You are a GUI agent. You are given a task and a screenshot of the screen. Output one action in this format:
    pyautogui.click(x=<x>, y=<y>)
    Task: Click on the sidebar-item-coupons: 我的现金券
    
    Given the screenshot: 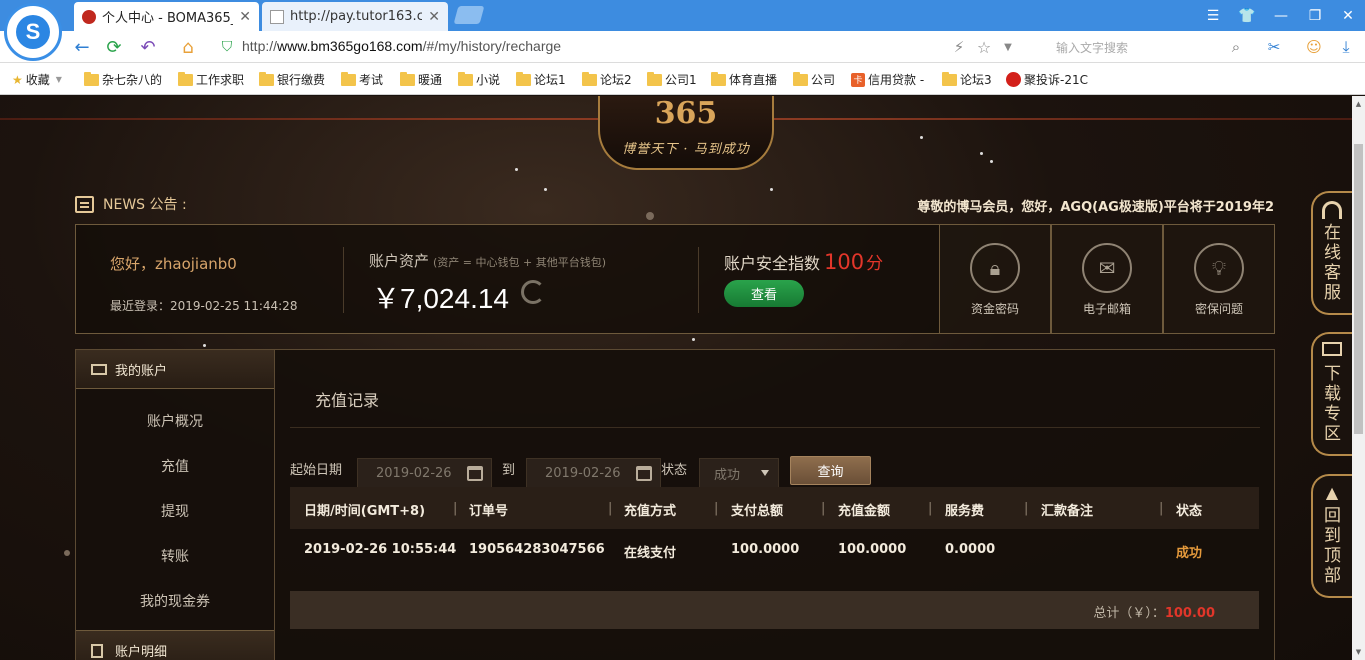 What is the action you would take?
    pyautogui.click(x=175, y=601)
    